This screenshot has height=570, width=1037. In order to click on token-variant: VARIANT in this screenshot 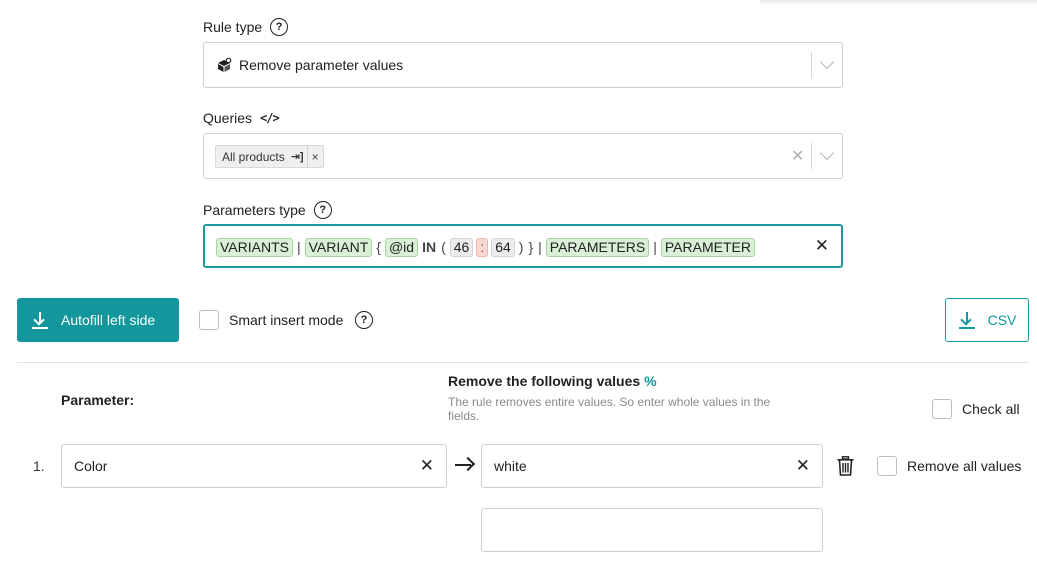, I will do `click(338, 247)`.